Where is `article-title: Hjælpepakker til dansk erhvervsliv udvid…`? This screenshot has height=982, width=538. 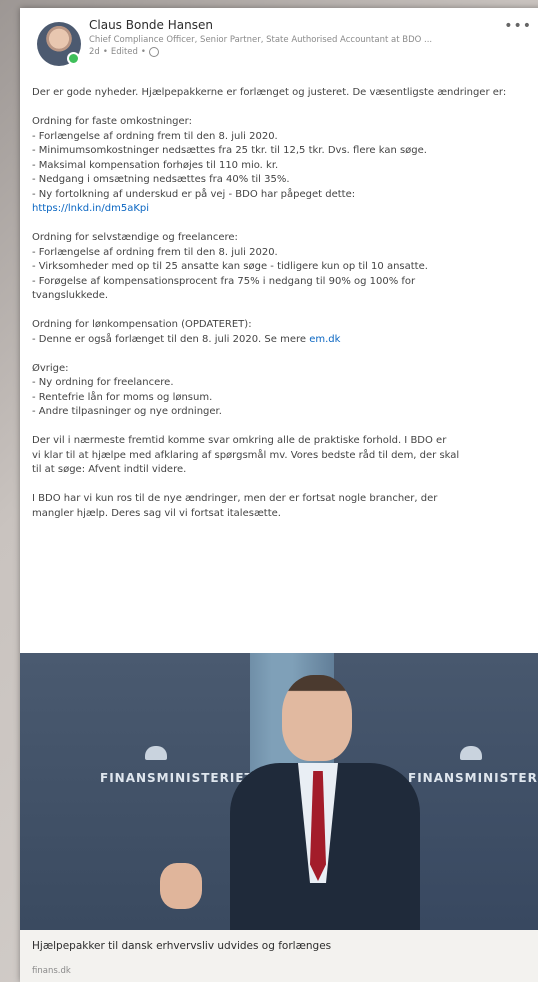
article-title: Hjælpepakker til dansk erhvervsliv udvid… is located at coordinates (181, 946).